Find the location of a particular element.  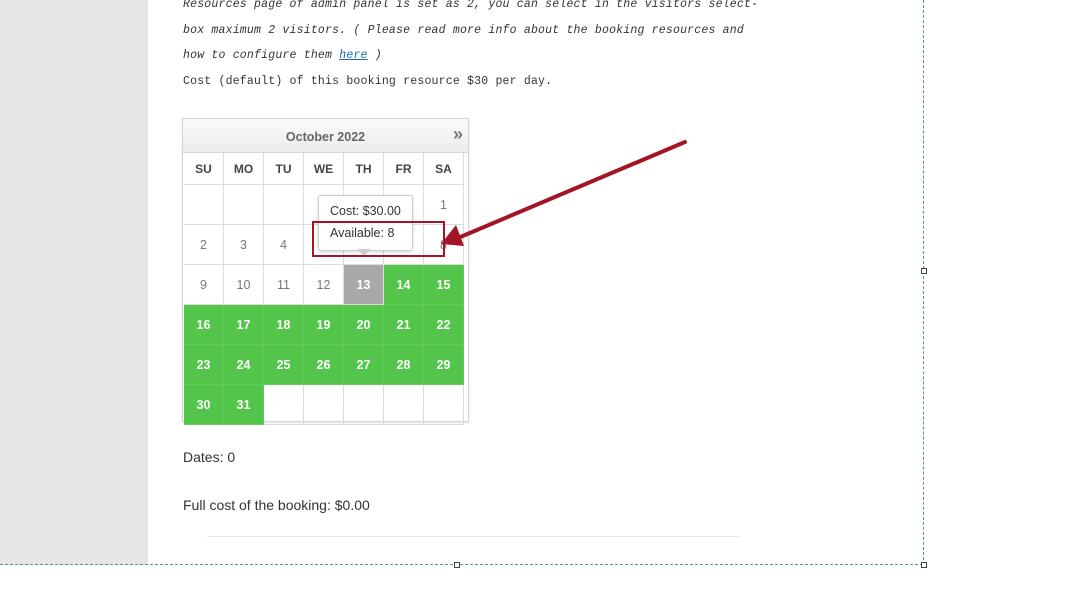

selection-border-right is located at coordinates (923, 282).